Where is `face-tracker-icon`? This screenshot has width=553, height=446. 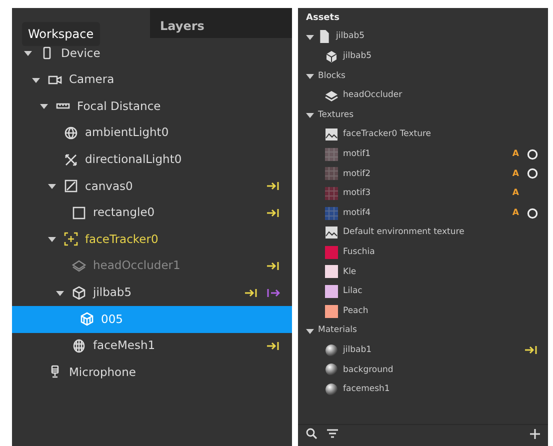 face-tracker-icon is located at coordinates (71, 239).